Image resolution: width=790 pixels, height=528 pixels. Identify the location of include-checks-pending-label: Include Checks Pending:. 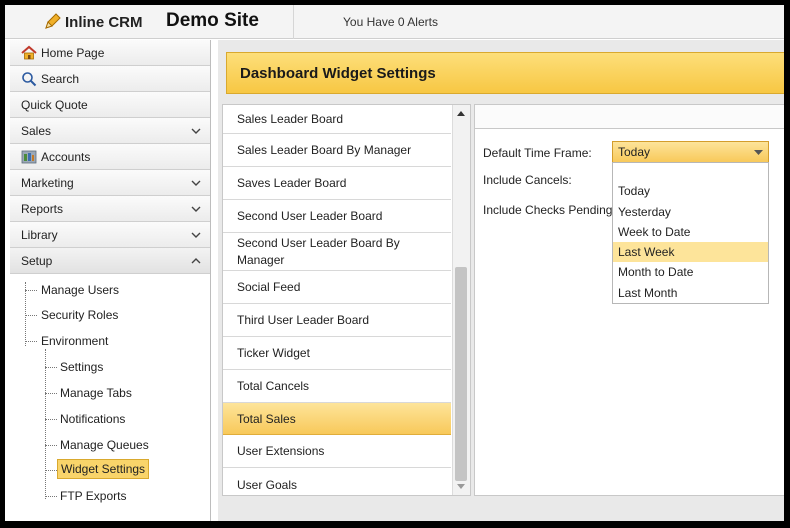
(549, 210).